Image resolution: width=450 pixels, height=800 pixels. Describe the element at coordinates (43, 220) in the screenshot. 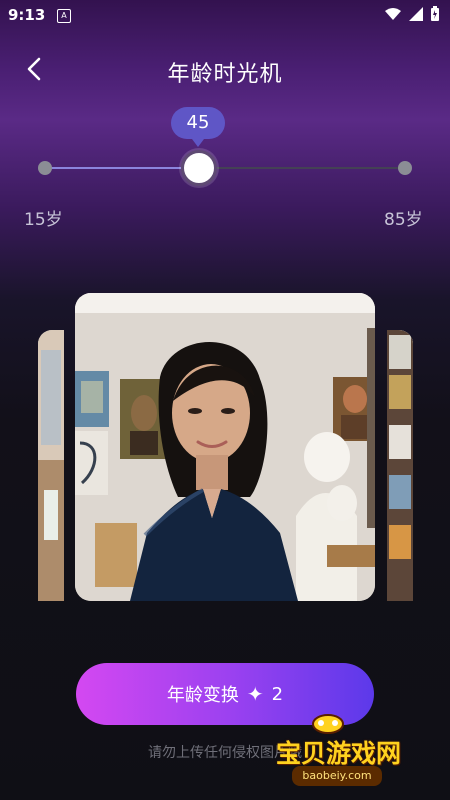

I see `min-age-label: 15岁` at that location.